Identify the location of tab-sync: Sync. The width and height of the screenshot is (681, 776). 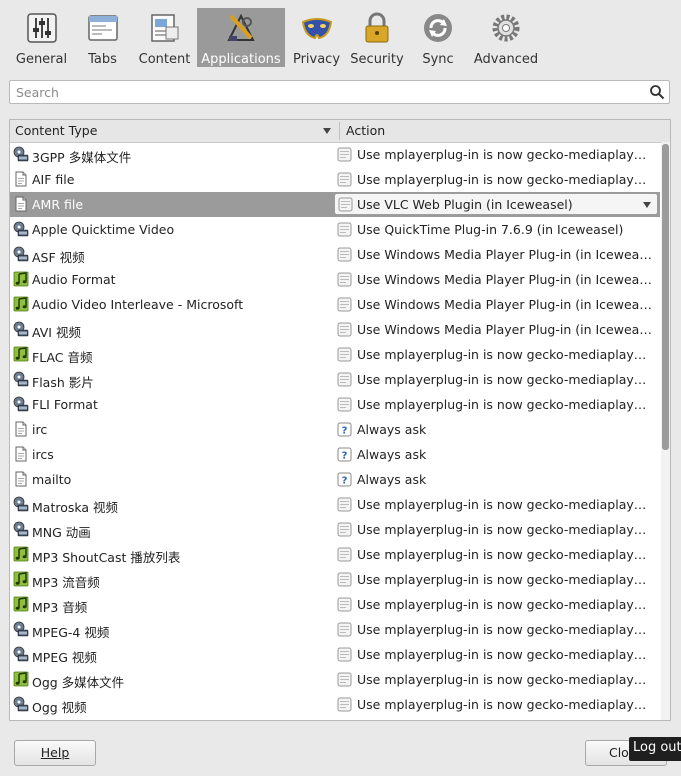
(438, 37).